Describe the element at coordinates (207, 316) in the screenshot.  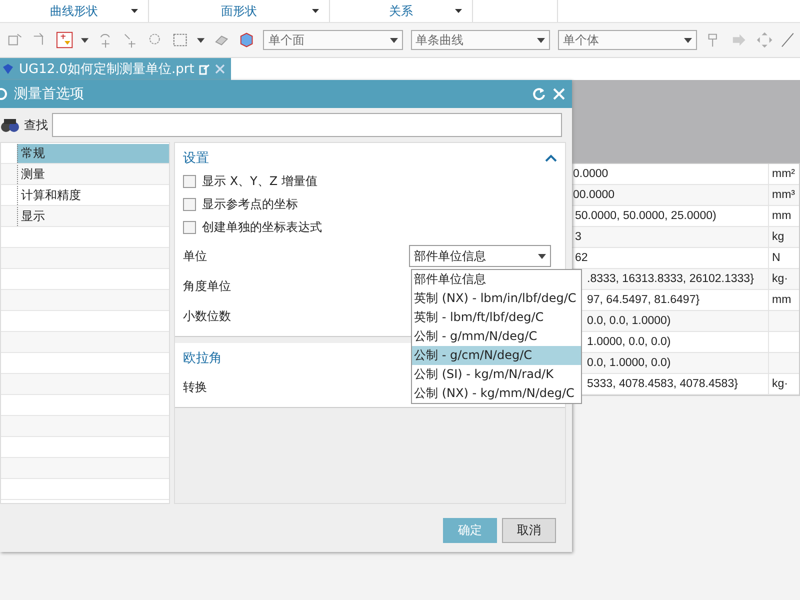
I see `field-label: 小数位数` at that location.